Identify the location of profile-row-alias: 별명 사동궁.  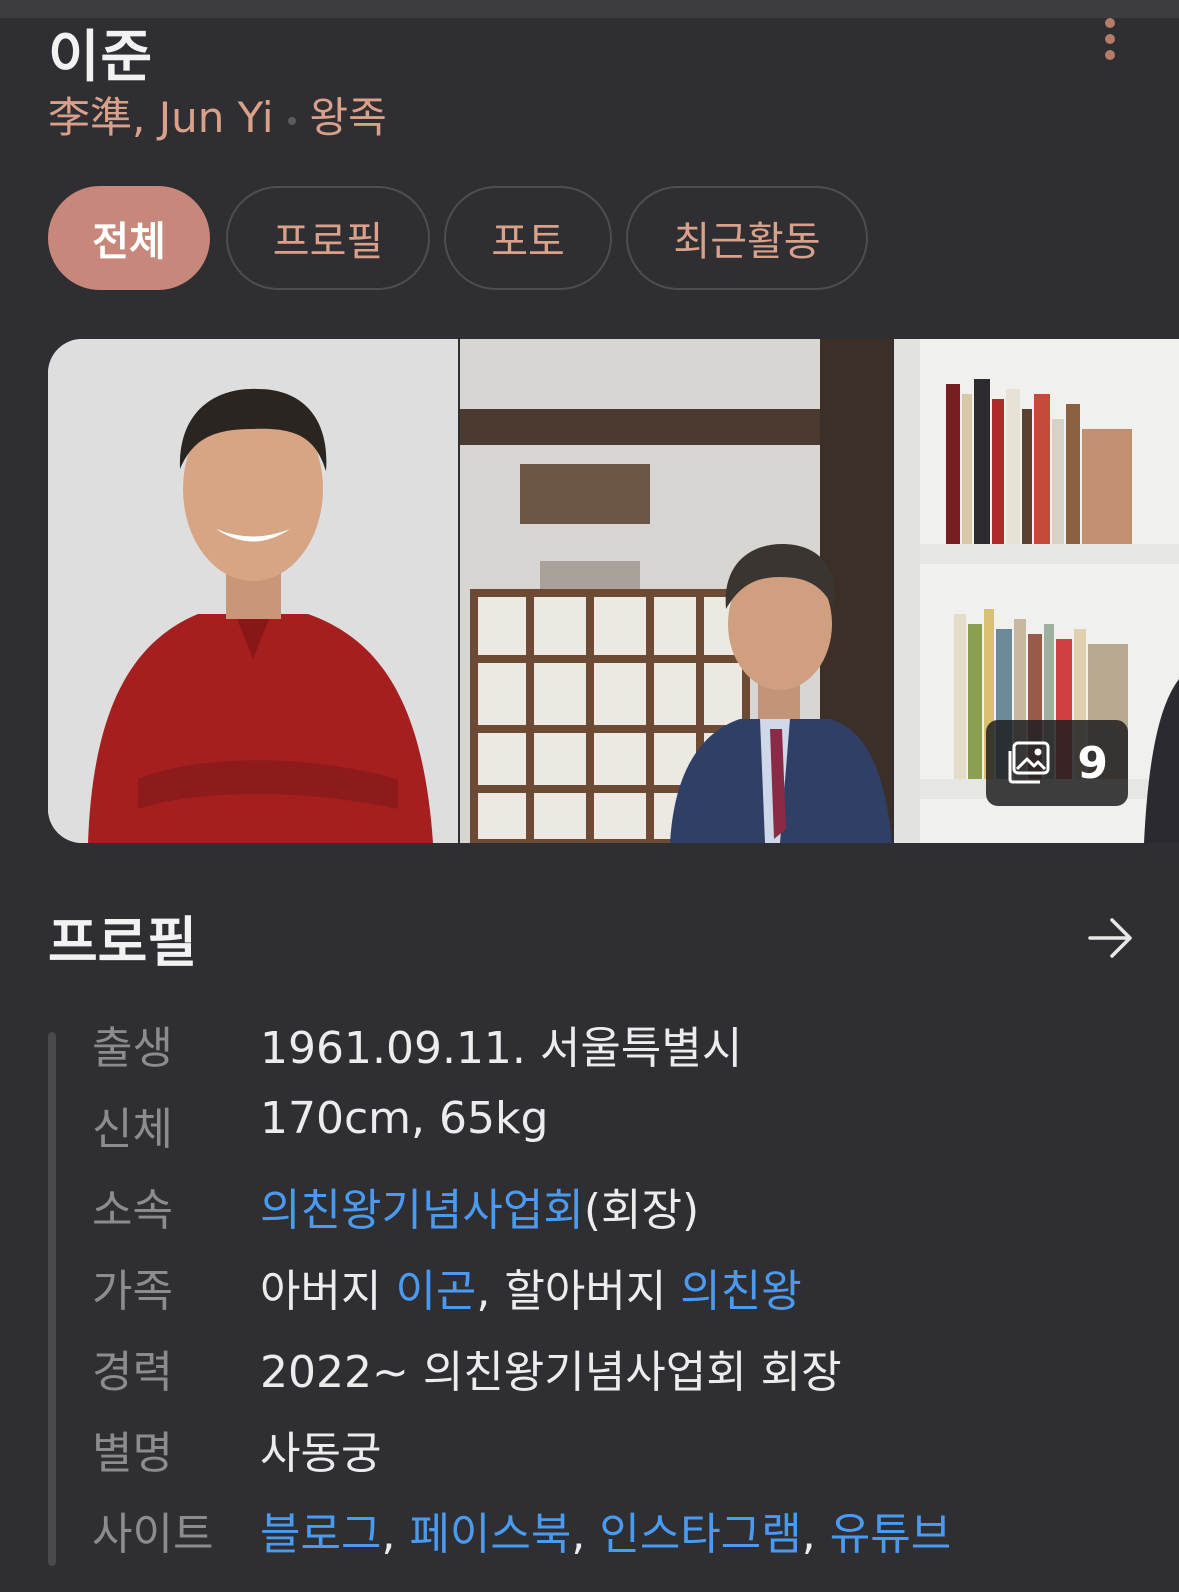
(632, 1452).